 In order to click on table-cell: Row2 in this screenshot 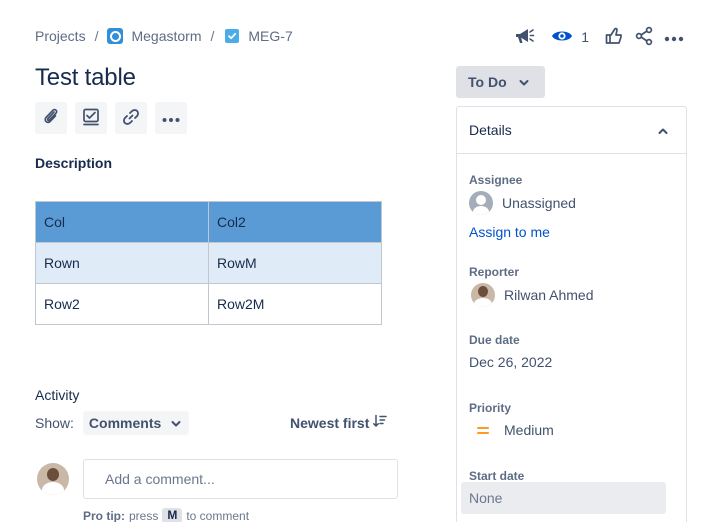, I will do `click(122, 304)`.